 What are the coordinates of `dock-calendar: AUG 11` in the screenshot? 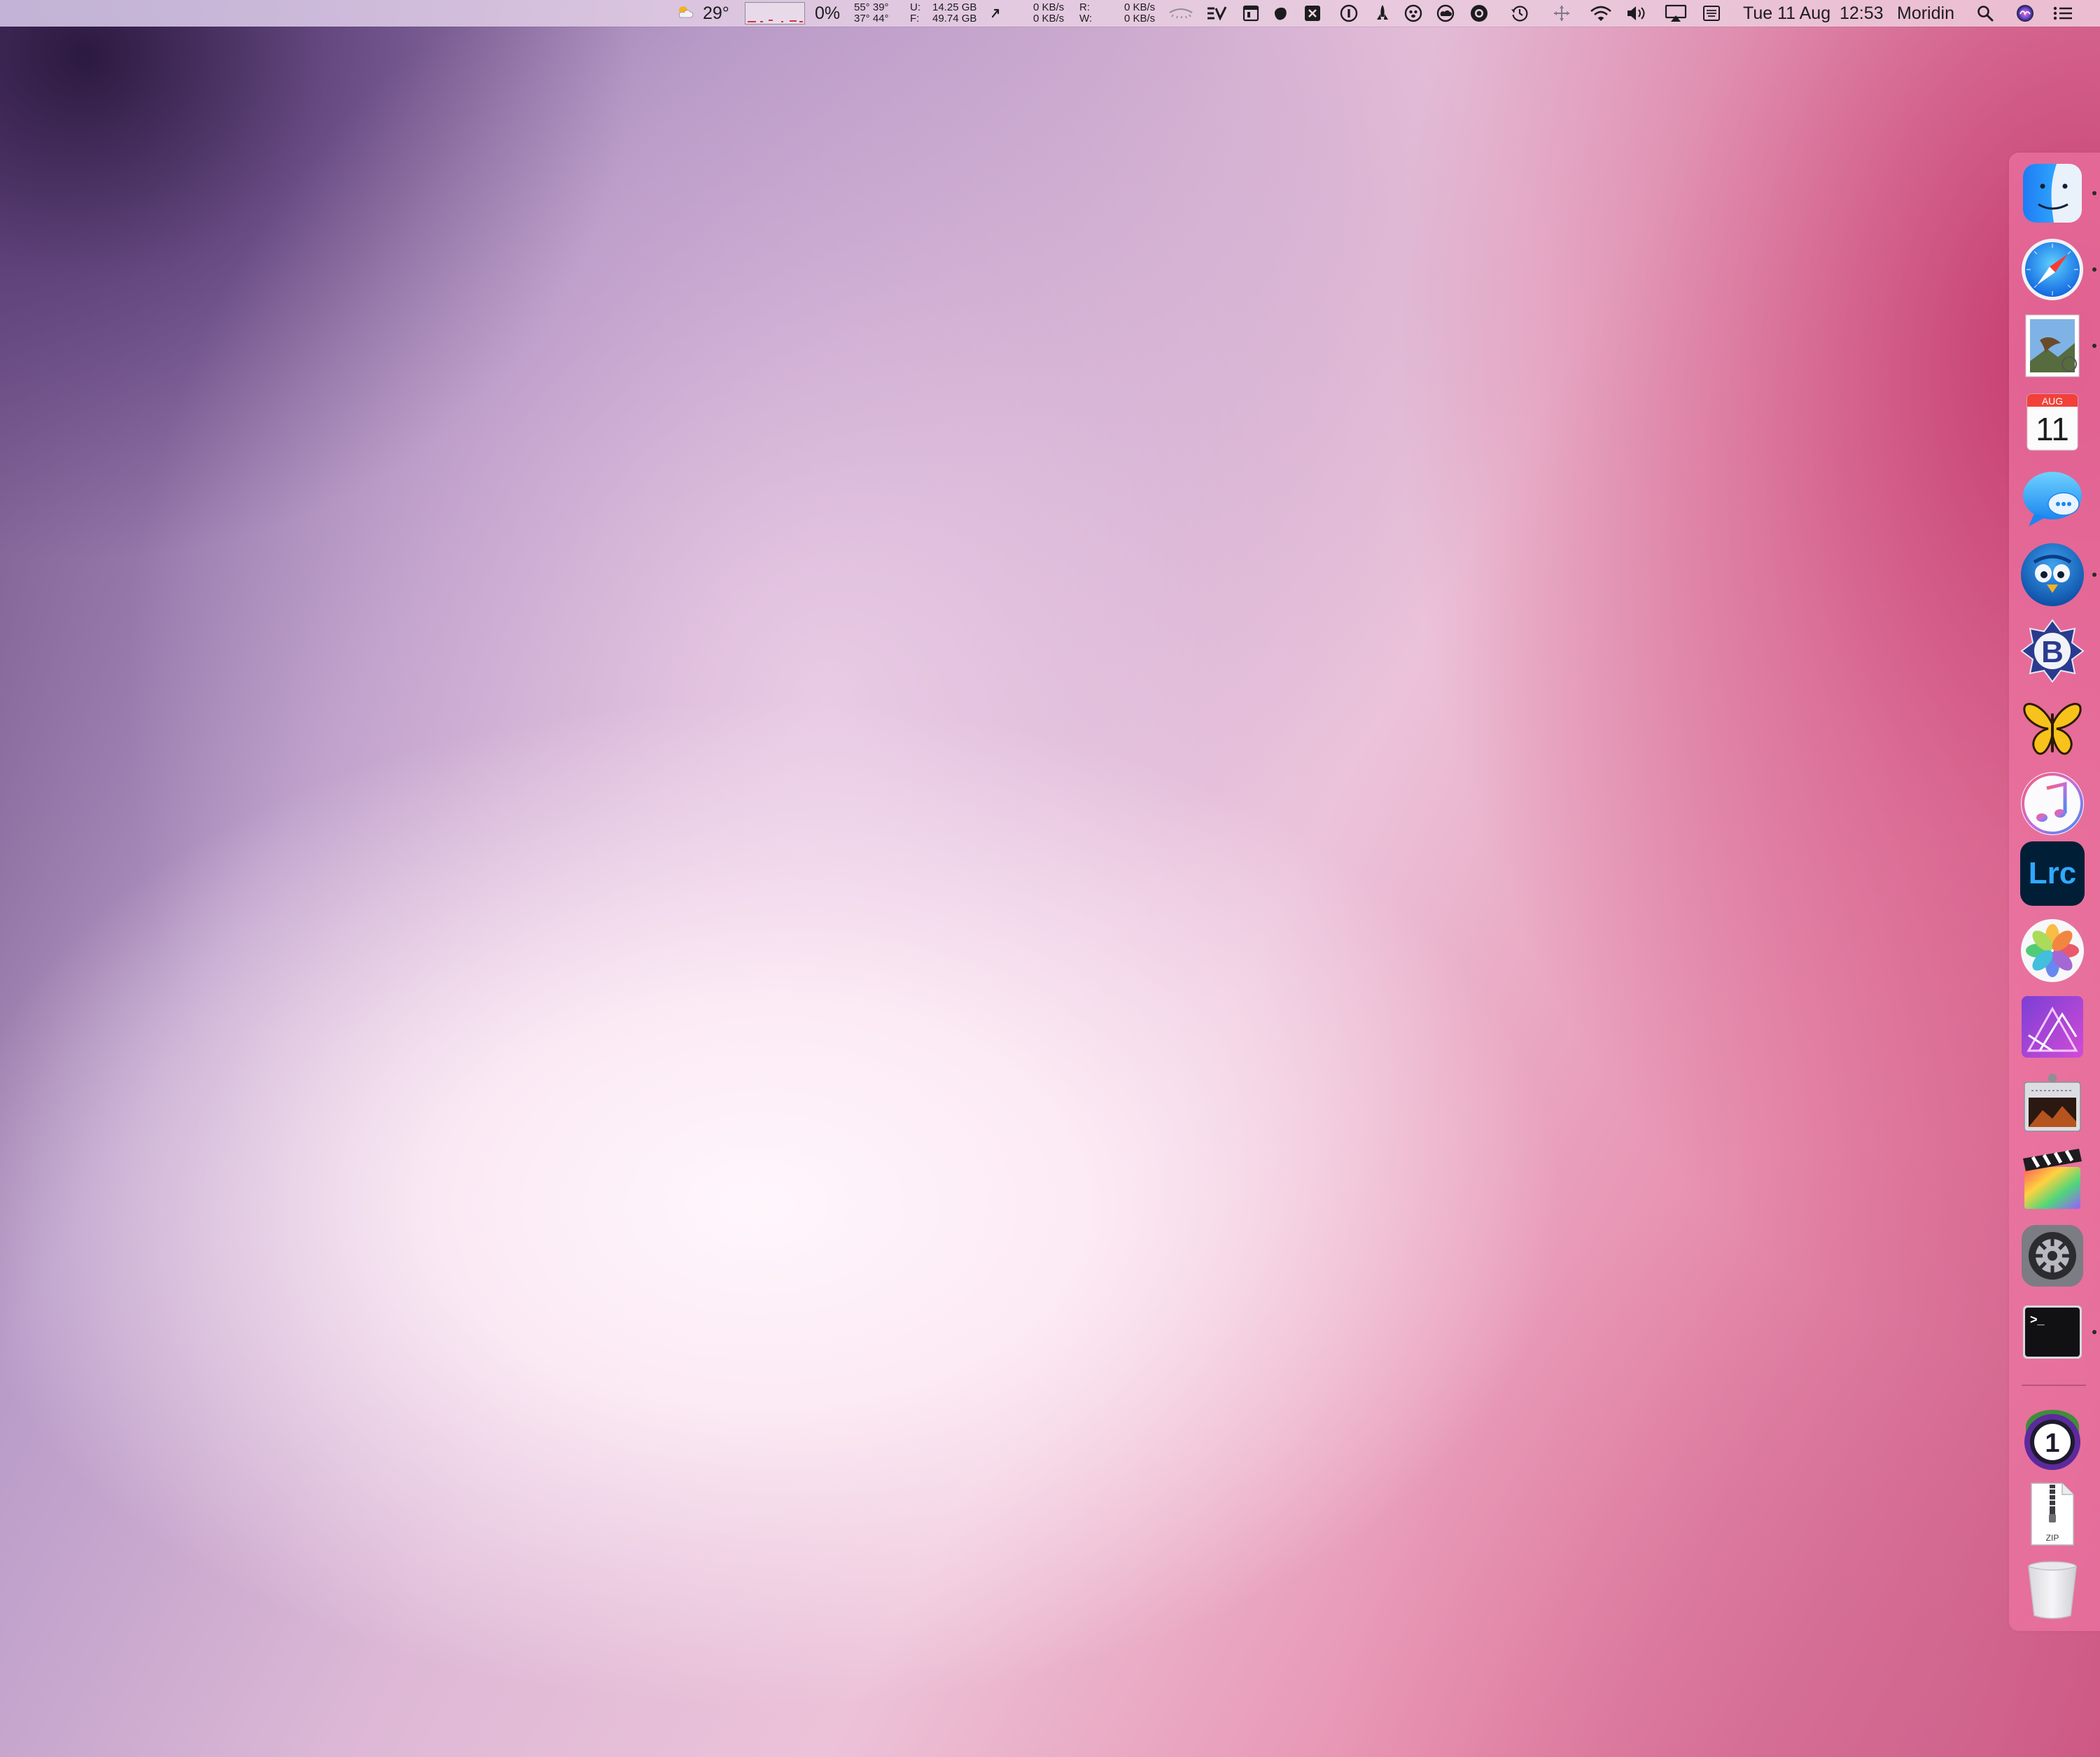 It's located at (2052, 422).